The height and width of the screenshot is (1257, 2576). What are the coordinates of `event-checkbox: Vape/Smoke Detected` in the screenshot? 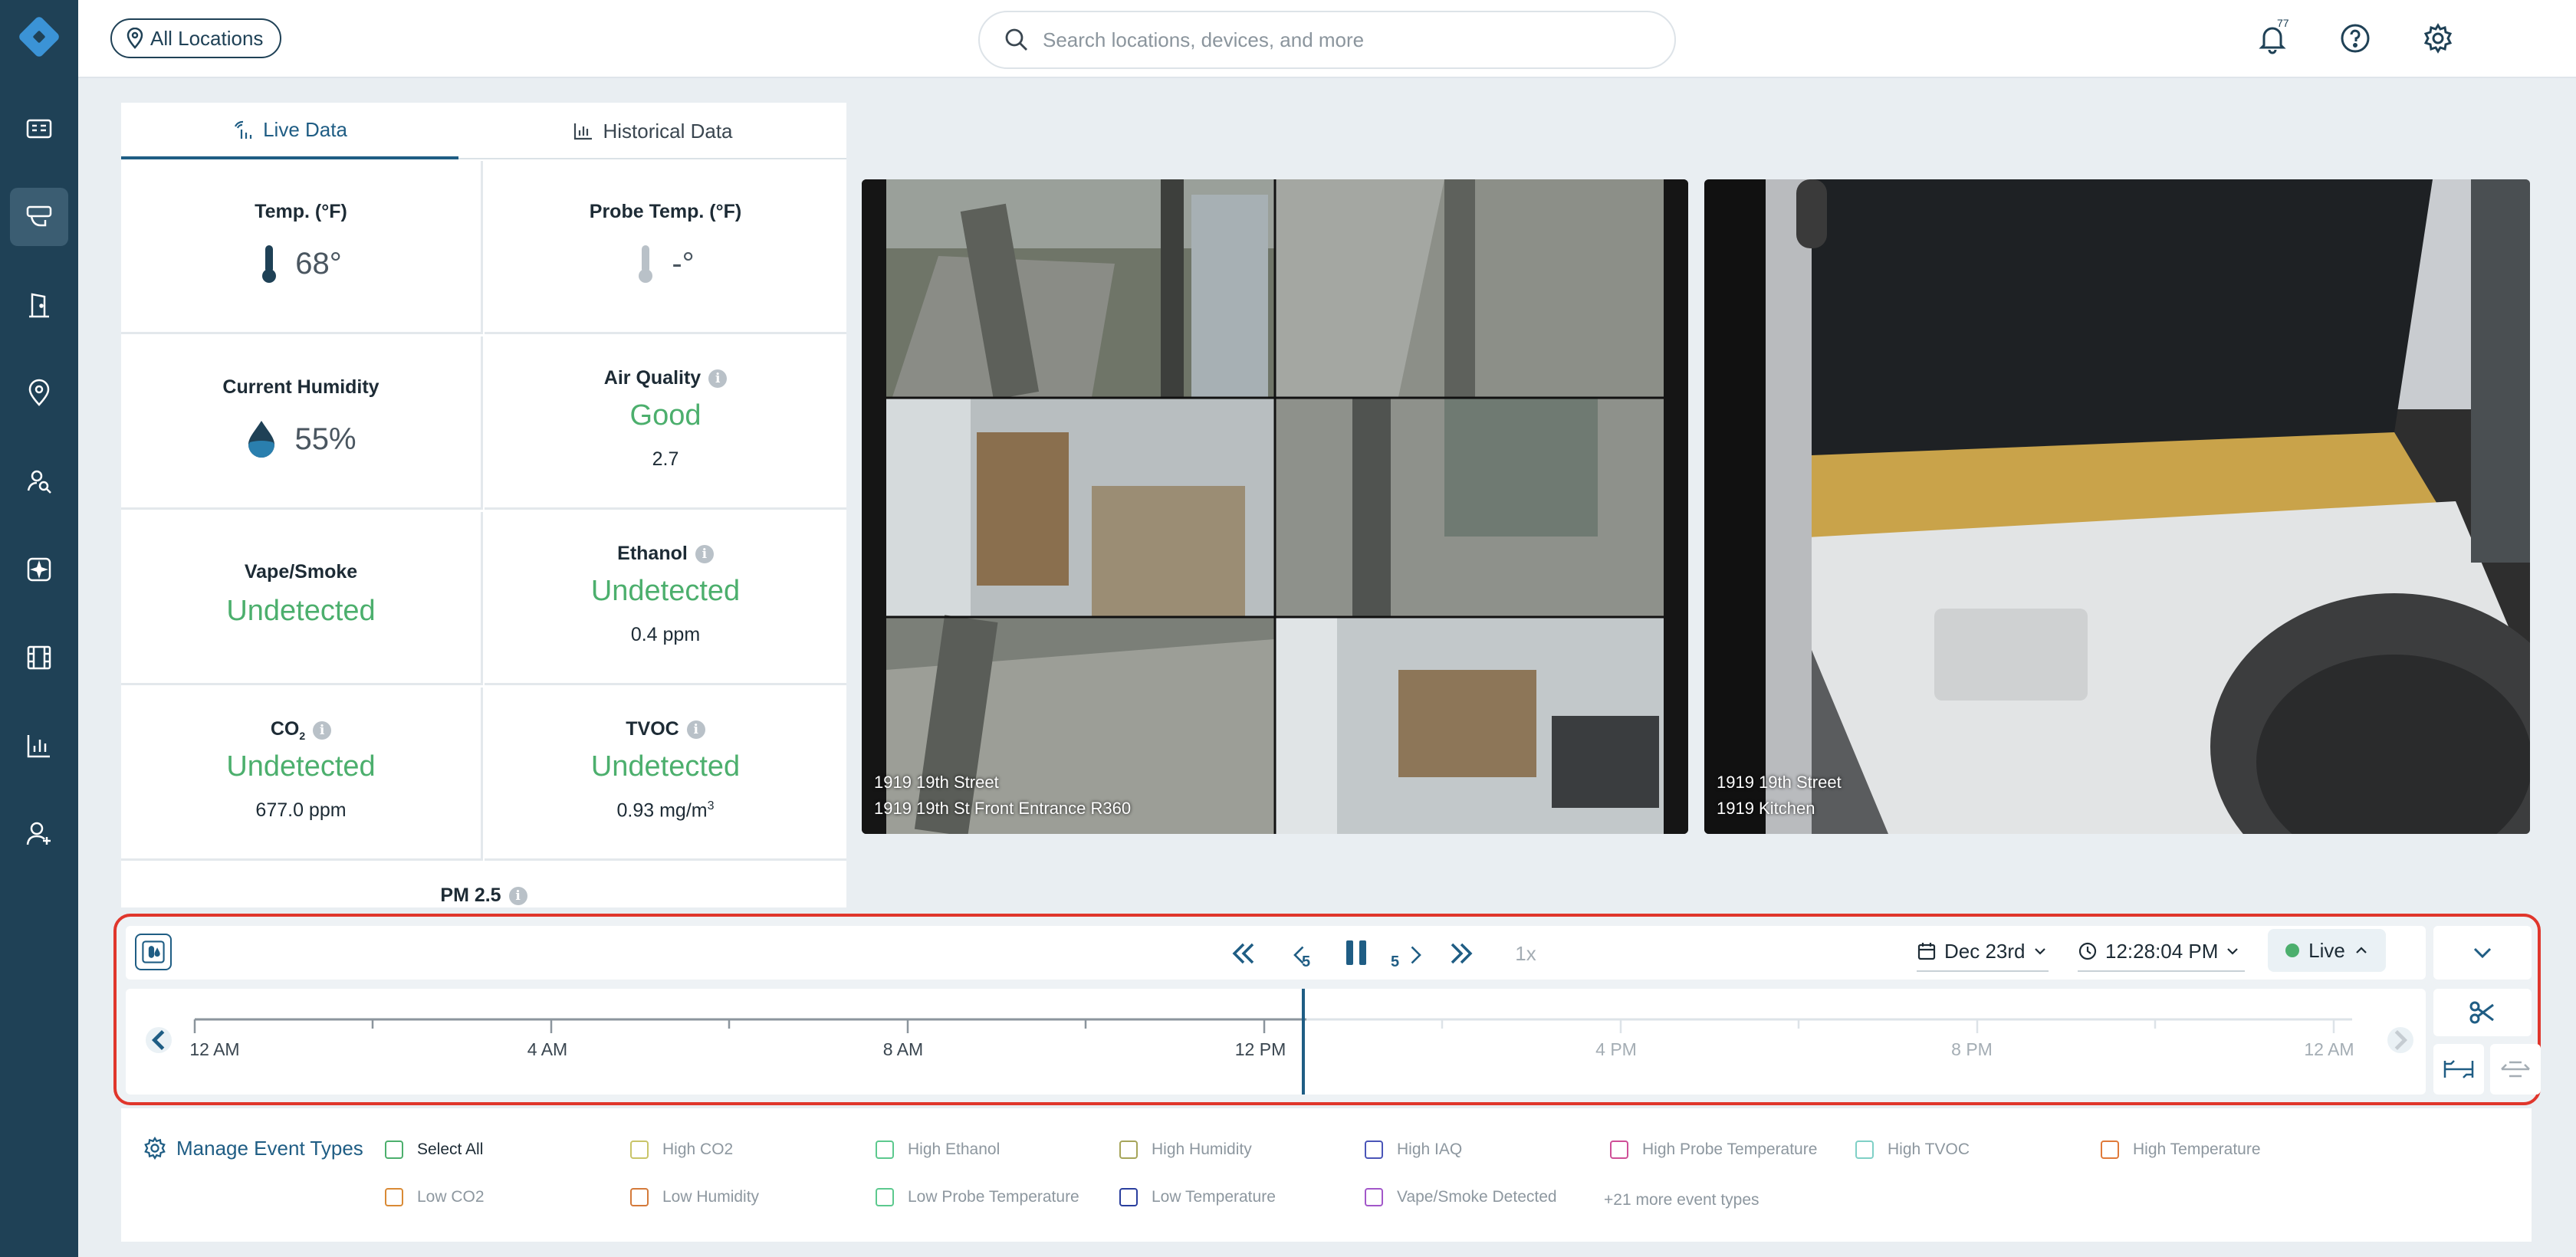 It's located at (1461, 1197).